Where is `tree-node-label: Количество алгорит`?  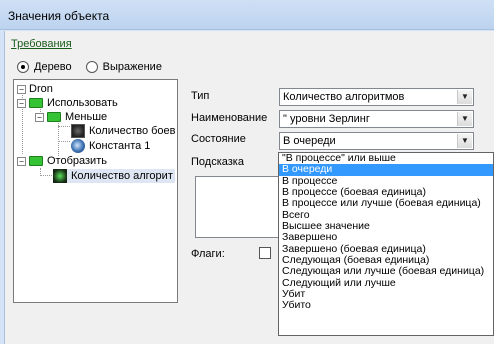
tree-node-label: Количество алгорит is located at coordinates (122, 176).